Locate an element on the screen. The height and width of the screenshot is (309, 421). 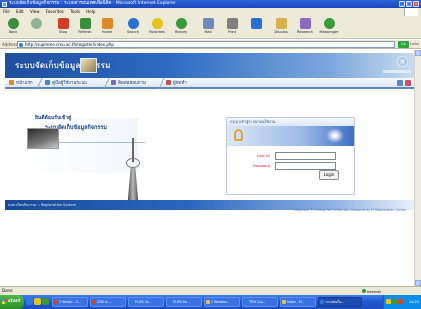
banner-photo is located at coordinates (88, 65).